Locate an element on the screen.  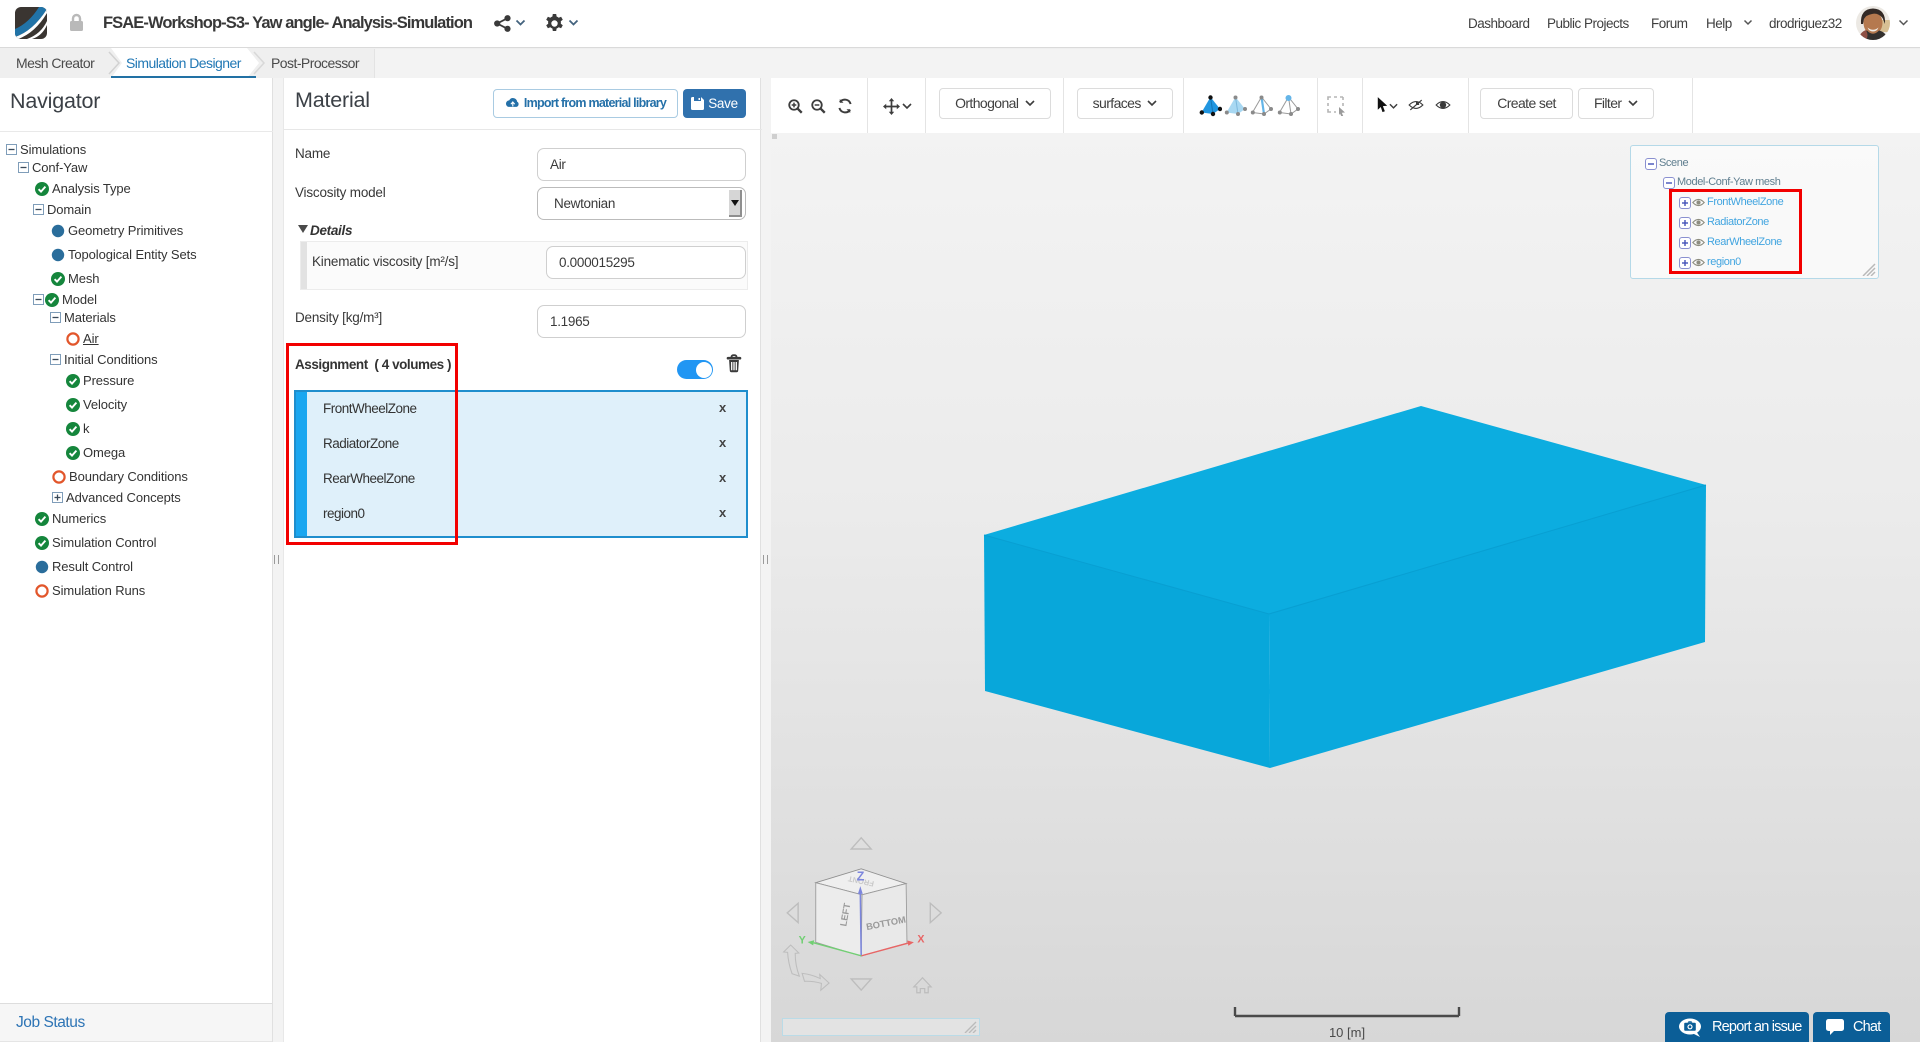
svg-text: Z is located at coordinates (861, 876).